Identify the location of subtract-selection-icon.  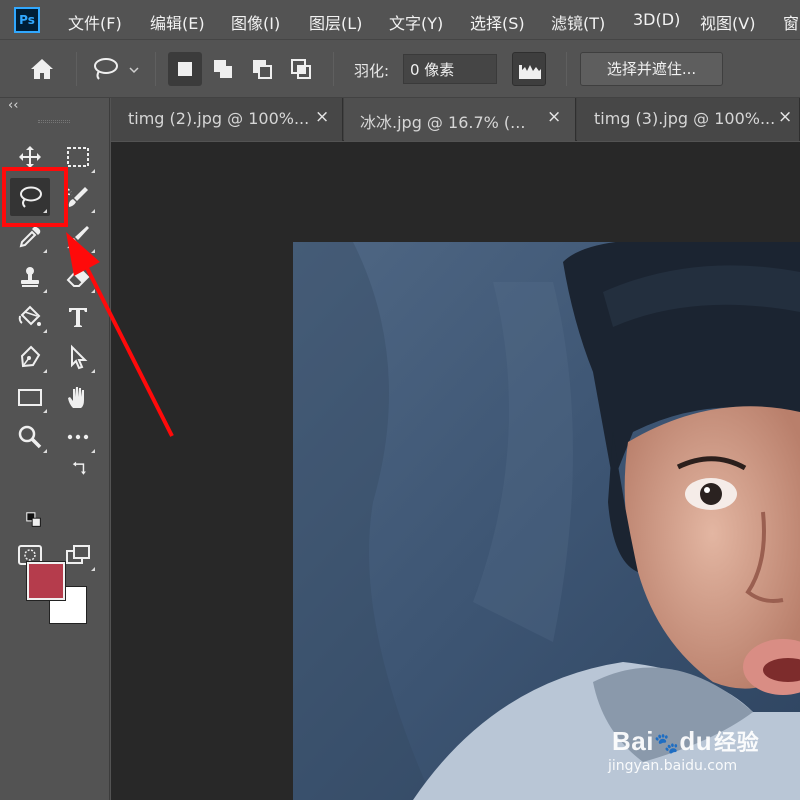
(262, 69).